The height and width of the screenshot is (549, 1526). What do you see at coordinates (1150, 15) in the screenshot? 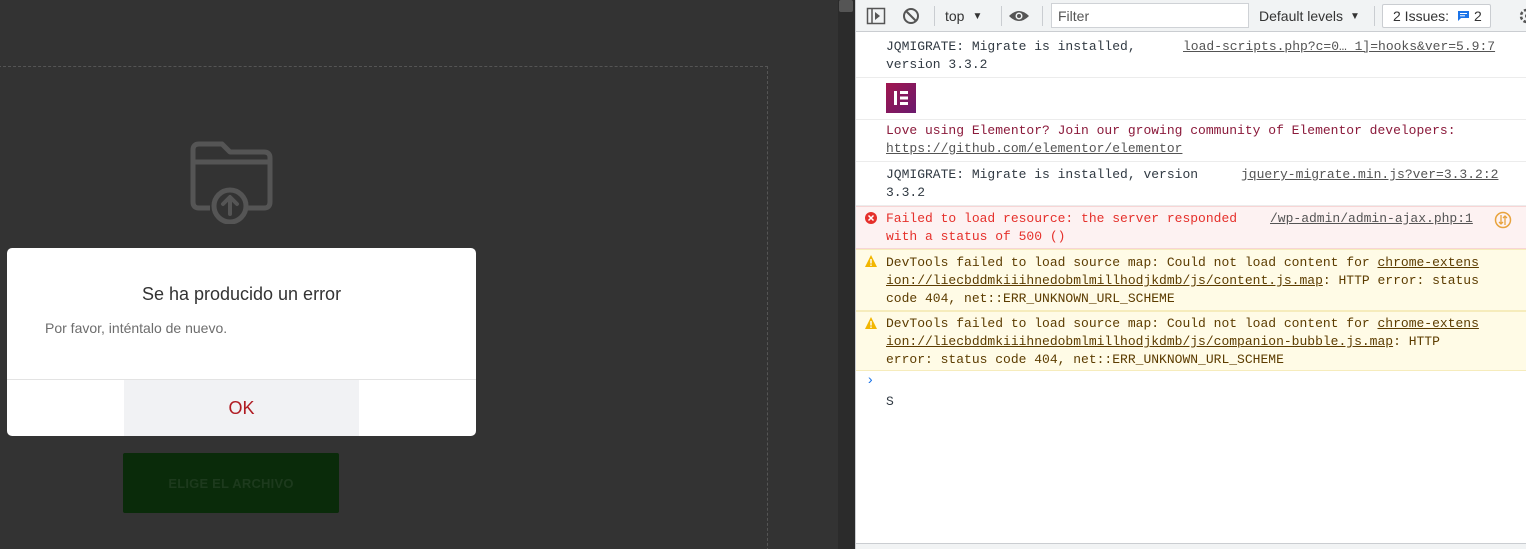
I see `filter-input` at bounding box center [1150, 15].